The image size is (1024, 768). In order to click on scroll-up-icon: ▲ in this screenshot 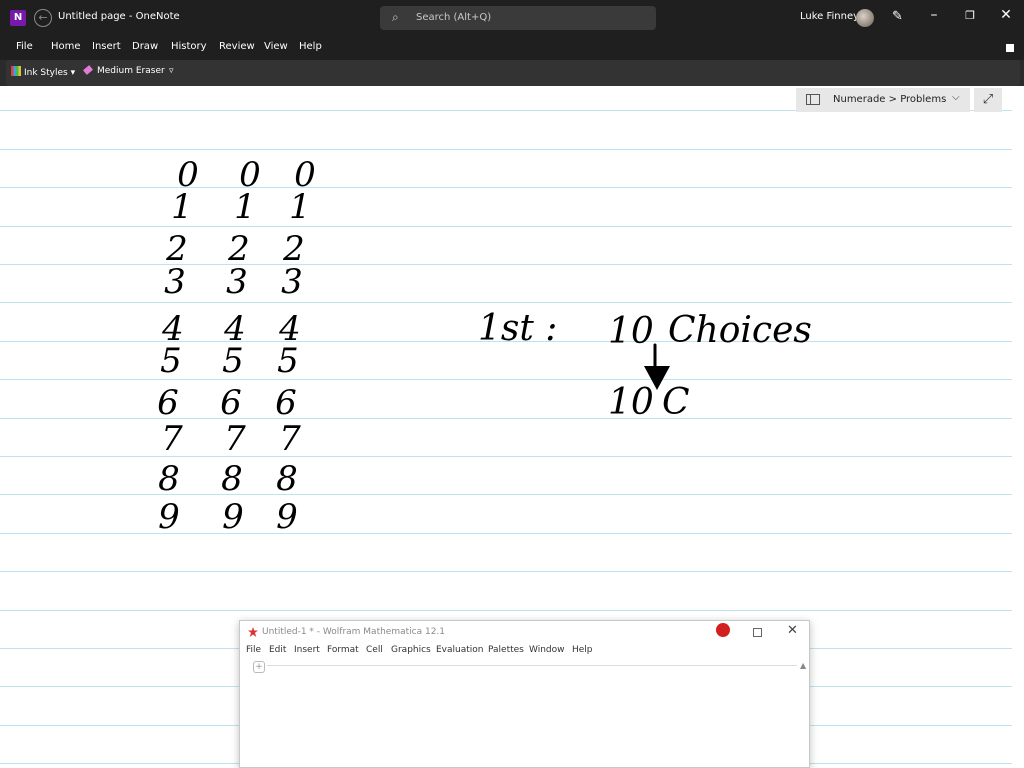, I will do `click(803, 665)`.